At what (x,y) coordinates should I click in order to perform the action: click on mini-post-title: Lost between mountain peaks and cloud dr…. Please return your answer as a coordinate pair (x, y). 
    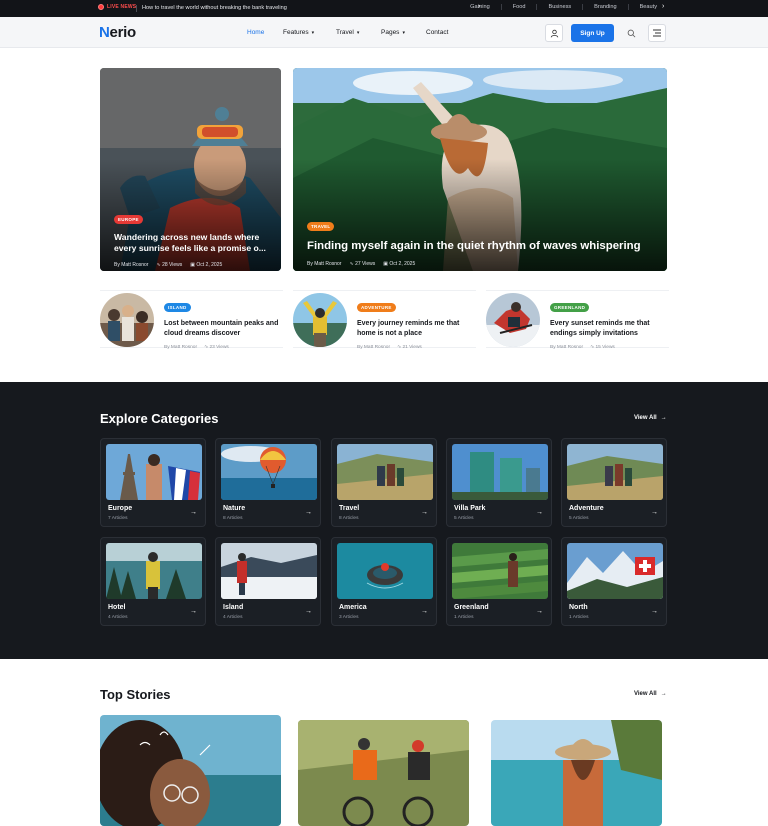
    Looking at the image, I should click on (224, 329).